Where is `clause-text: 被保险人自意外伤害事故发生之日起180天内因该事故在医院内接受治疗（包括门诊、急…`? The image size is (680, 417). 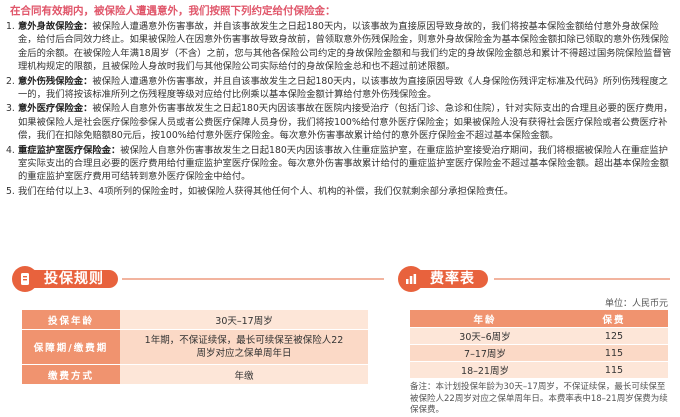
clause-text: 被保险人自意外伤害事故发生之日起180天内因该事故在医院内接受治疗（包括门诊、急… is located at coordinates (345, 122).